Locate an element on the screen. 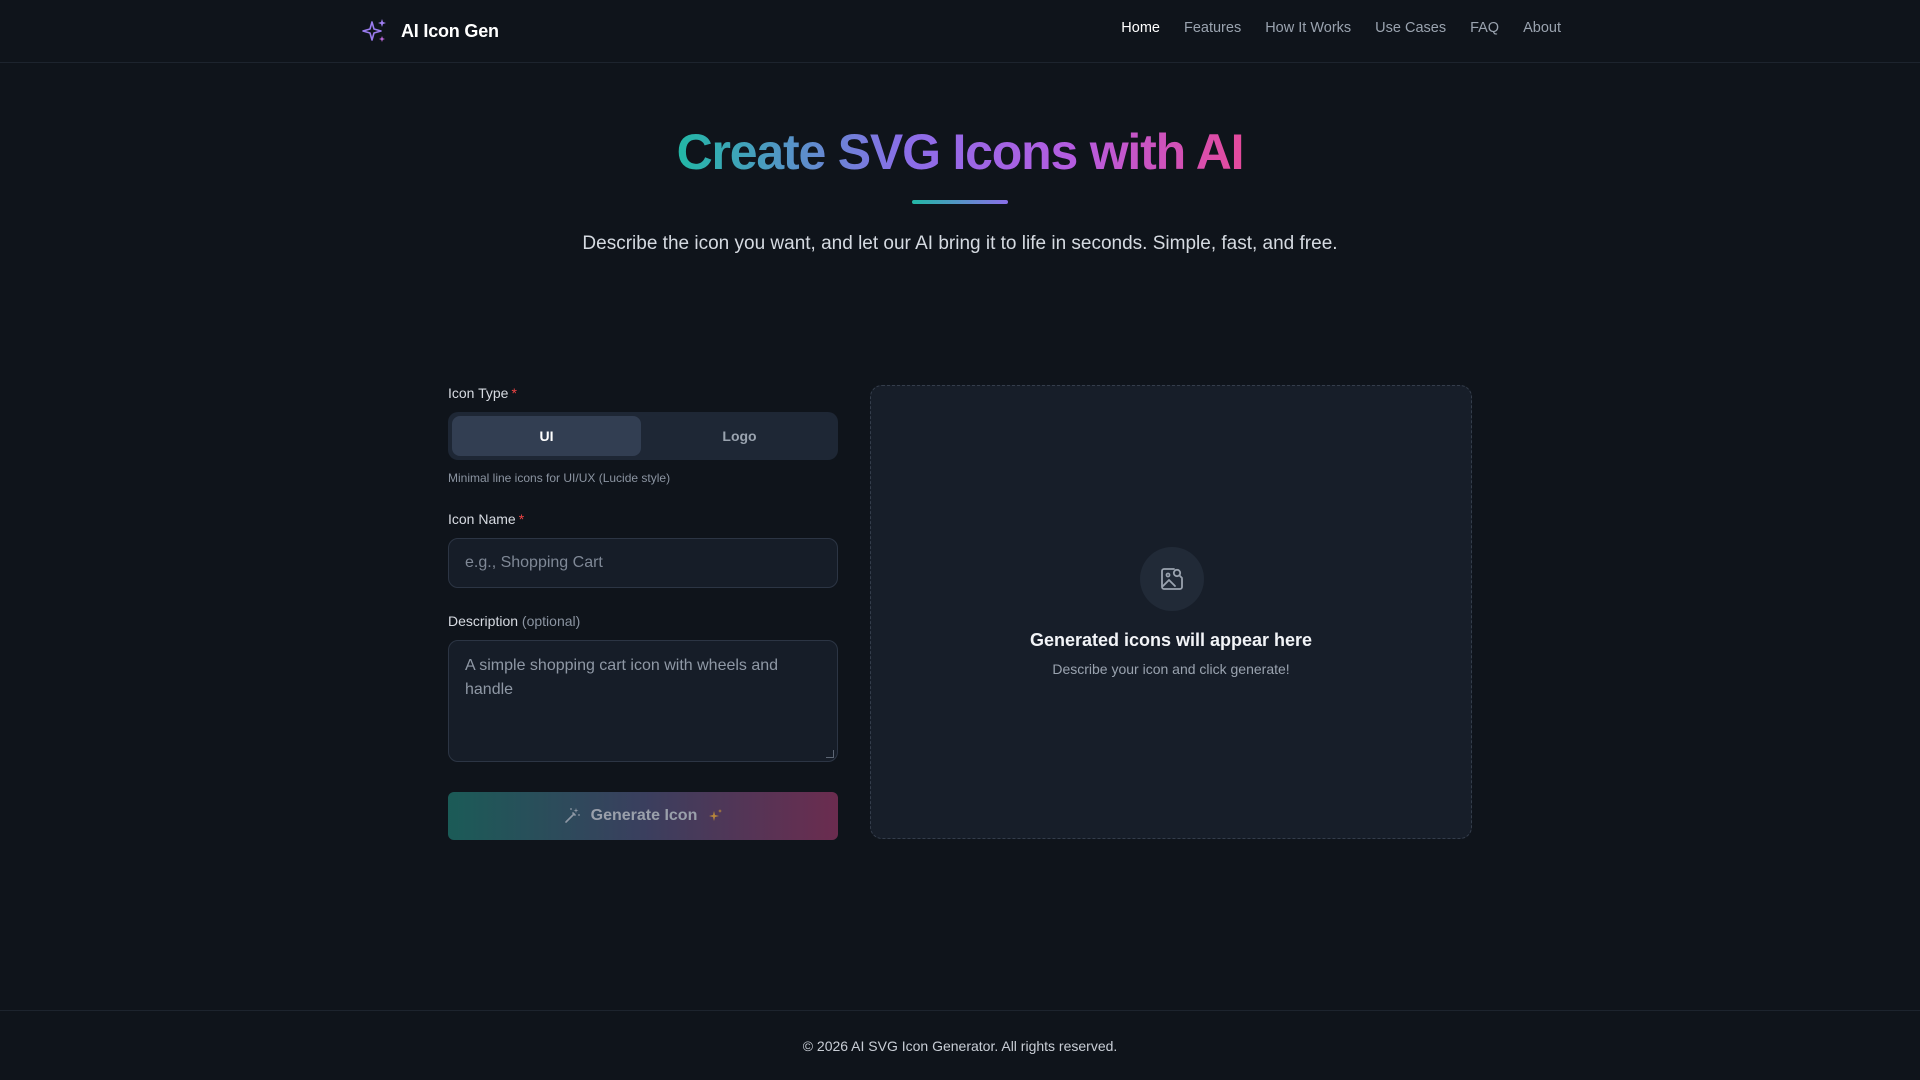 The image size is (1920, 1080). hero-title-text: Create SVG Icons with AI is located at coordinates (960, 152).